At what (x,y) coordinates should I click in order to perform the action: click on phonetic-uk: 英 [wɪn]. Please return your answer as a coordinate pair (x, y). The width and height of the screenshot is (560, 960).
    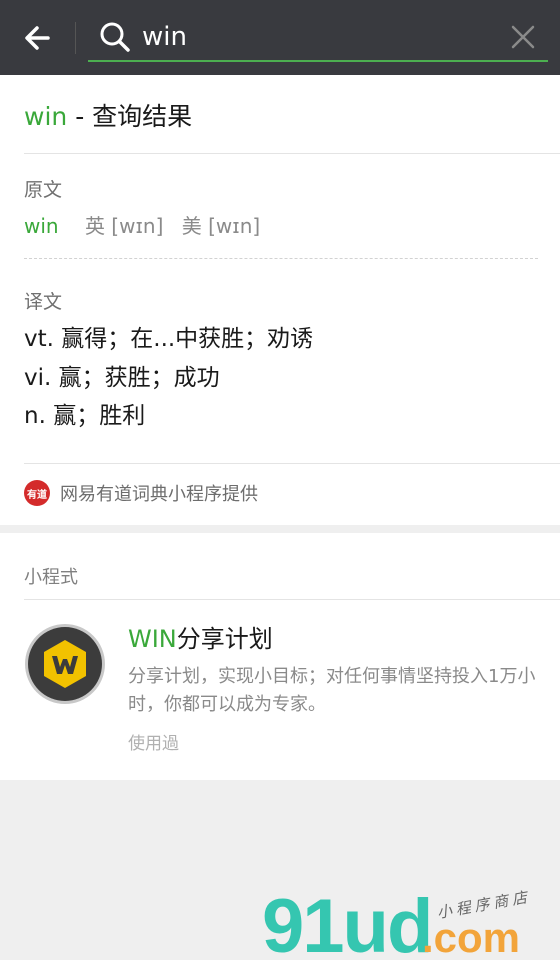
    Looking at the image, I should click on (124, 226).